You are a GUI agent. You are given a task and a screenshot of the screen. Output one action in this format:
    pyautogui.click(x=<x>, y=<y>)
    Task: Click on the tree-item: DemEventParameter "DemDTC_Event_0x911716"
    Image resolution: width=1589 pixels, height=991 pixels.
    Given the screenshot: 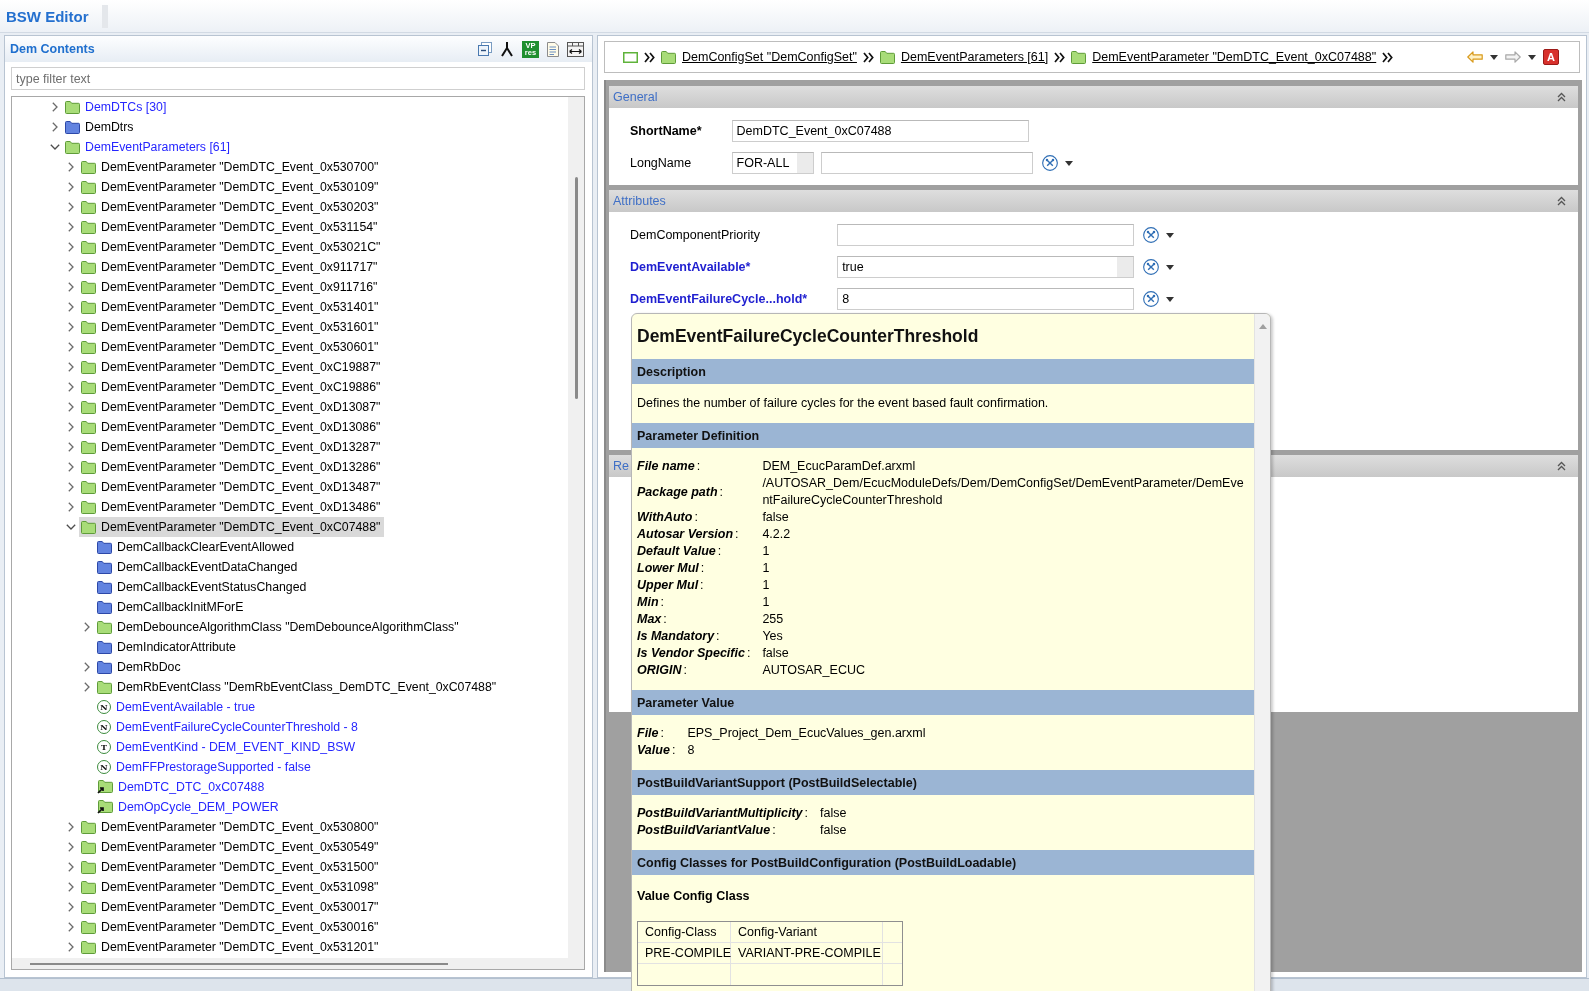 What is the action you would take?
    pyautogui.click(x=230, y=287)
    